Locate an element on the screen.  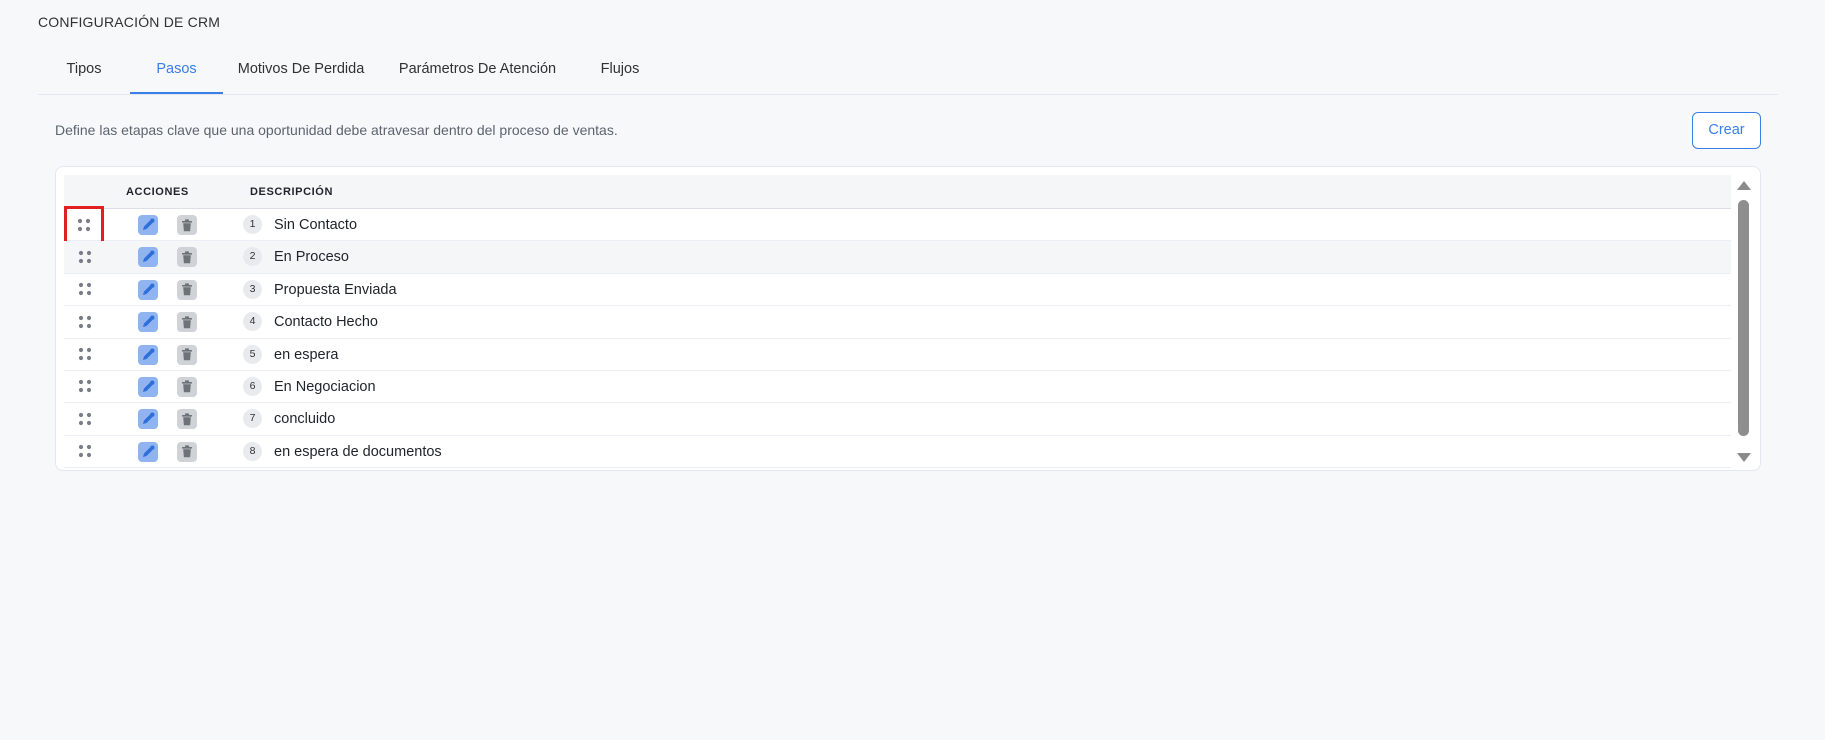
step-order-badge: 5 is located at coordinates (252, 354).